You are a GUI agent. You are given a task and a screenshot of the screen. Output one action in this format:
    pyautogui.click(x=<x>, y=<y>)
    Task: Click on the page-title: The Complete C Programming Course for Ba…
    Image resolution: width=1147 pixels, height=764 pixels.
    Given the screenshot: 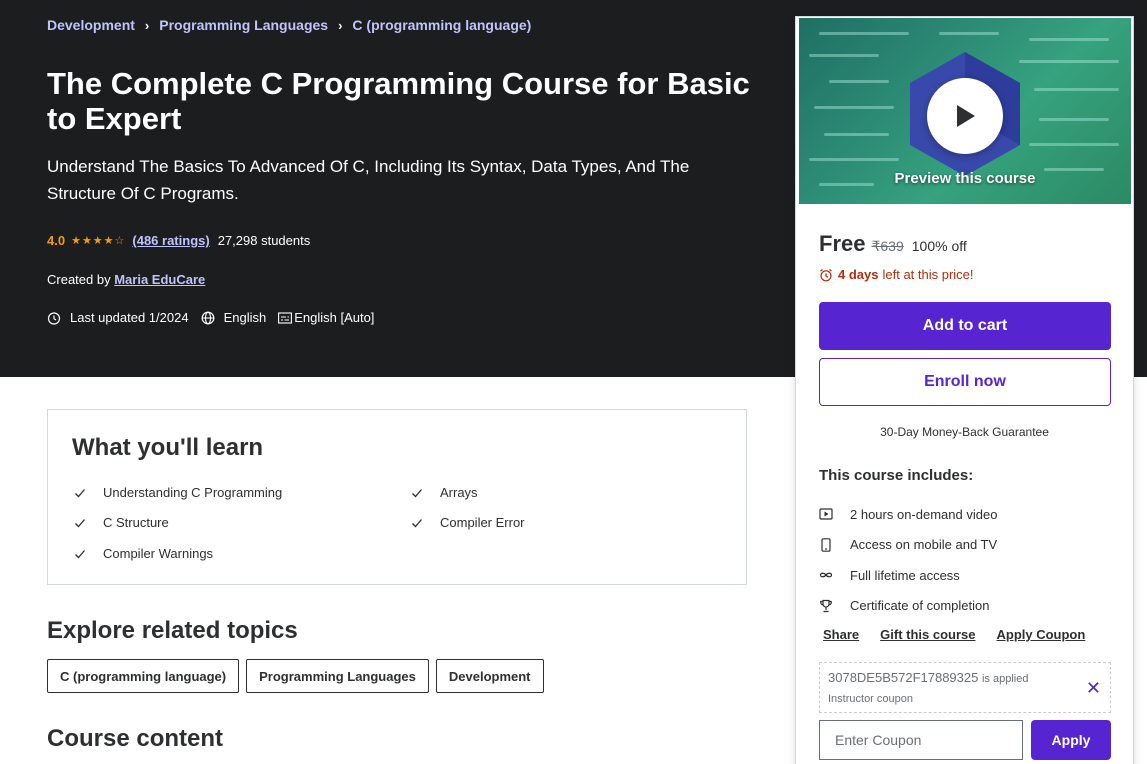 What is the action you would take?
    pyautogui.click(x=398, y=101)
    